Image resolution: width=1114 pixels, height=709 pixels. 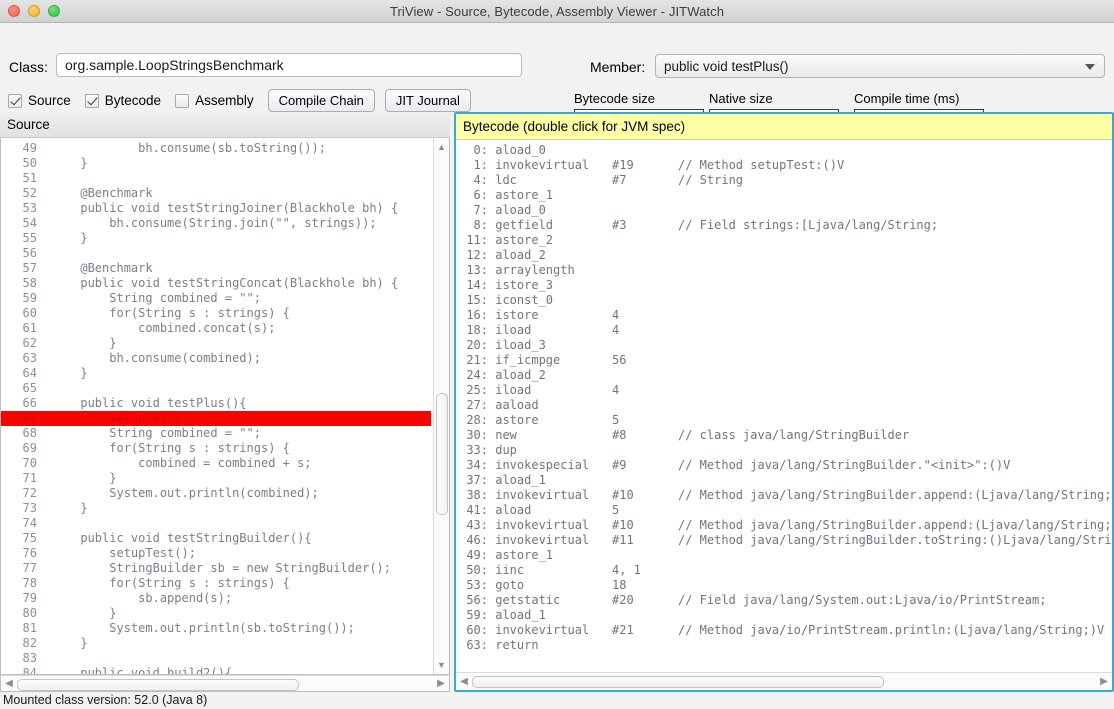 What do you see at coordinates (784, 375) in the screenshot?
I see `bytecode-line: 24: aload_2` at bounding box center [784, 375].